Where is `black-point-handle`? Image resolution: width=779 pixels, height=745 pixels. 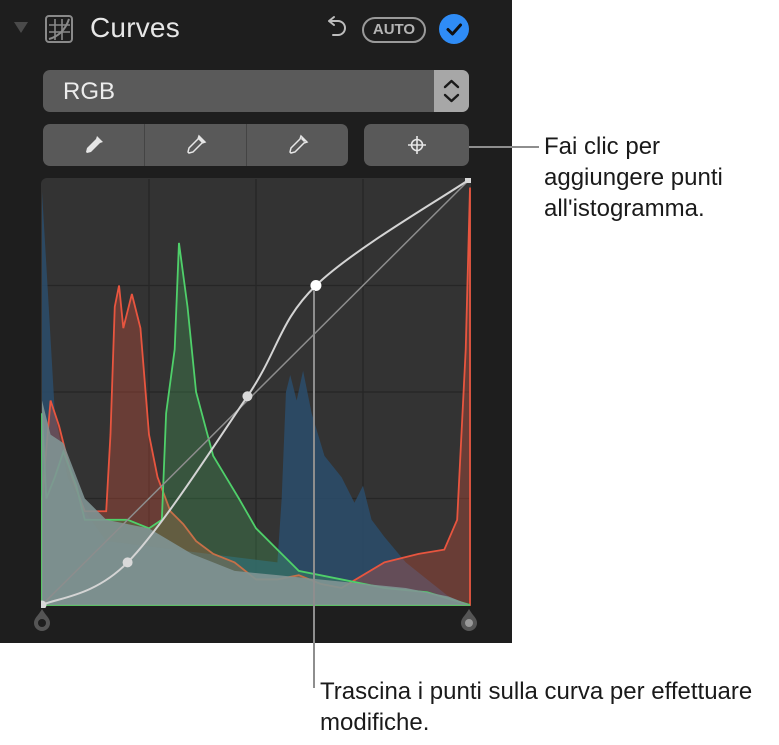
black-point-handle is located at coordinates (42, 620).